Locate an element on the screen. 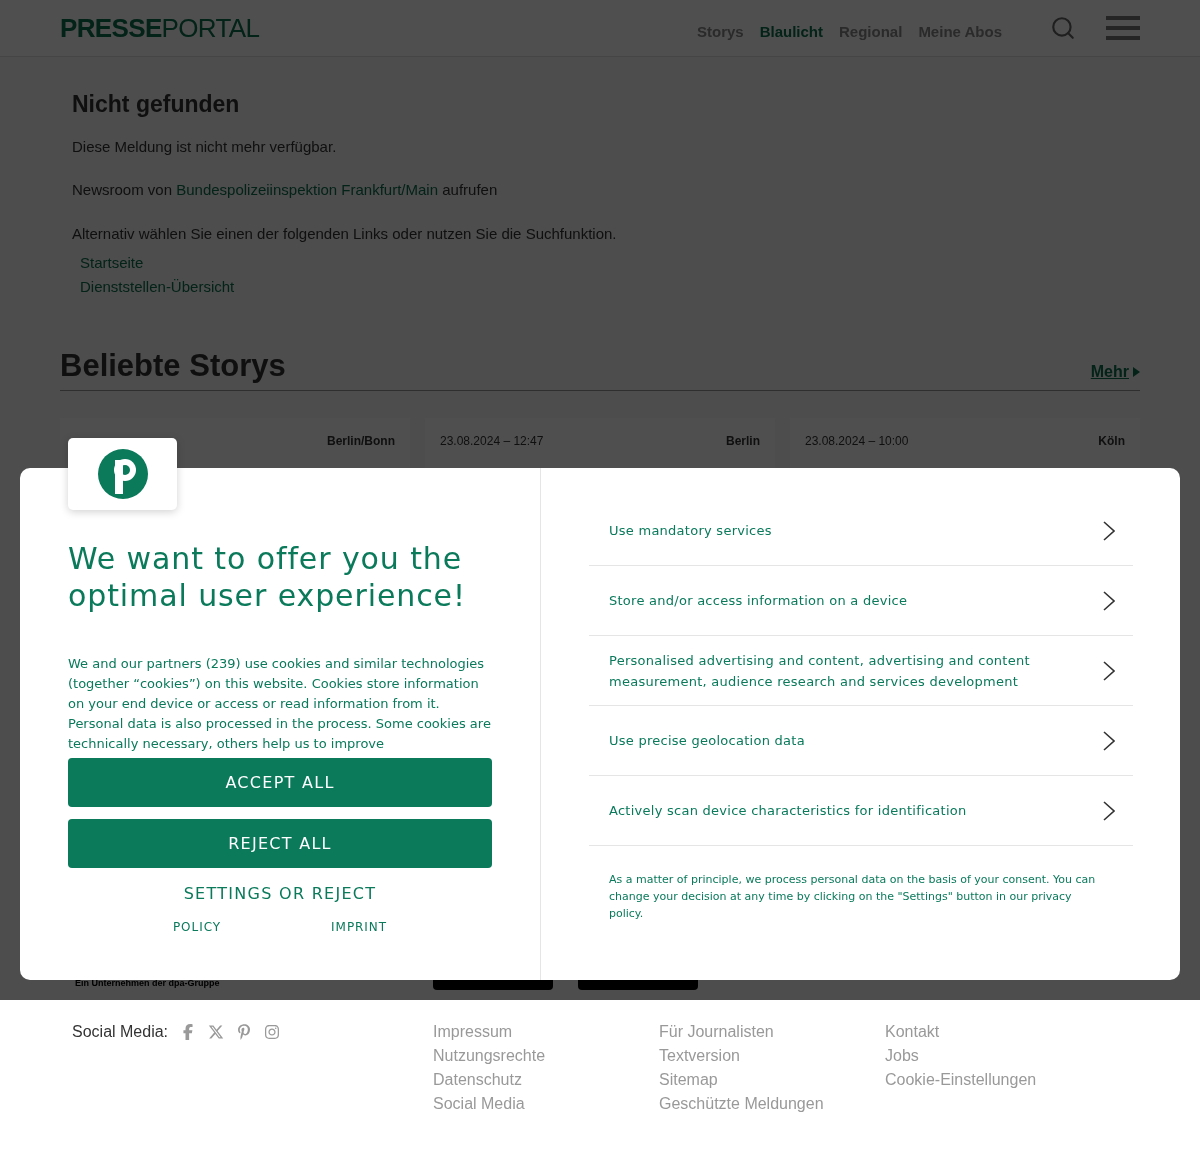 The width and height of the screenshot is (1200, 1151). newsroom-link: Bundespolizeiinspektion Frankfurt/Main is located at coordinates (307, 189).